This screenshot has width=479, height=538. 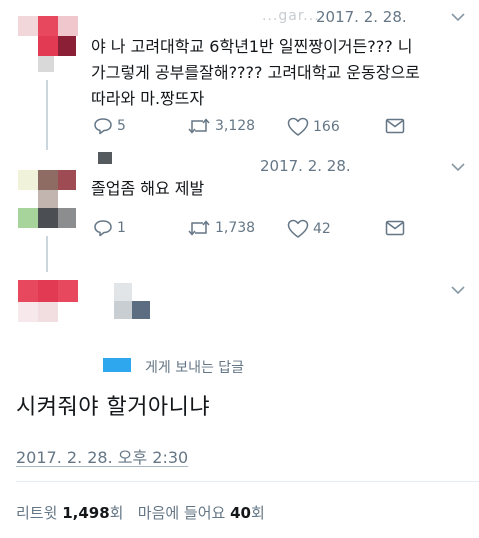 What do you see at coordinates (258, 513) in the screenshot?
I see `like-unit: 회` at bounding box center [258, 513].